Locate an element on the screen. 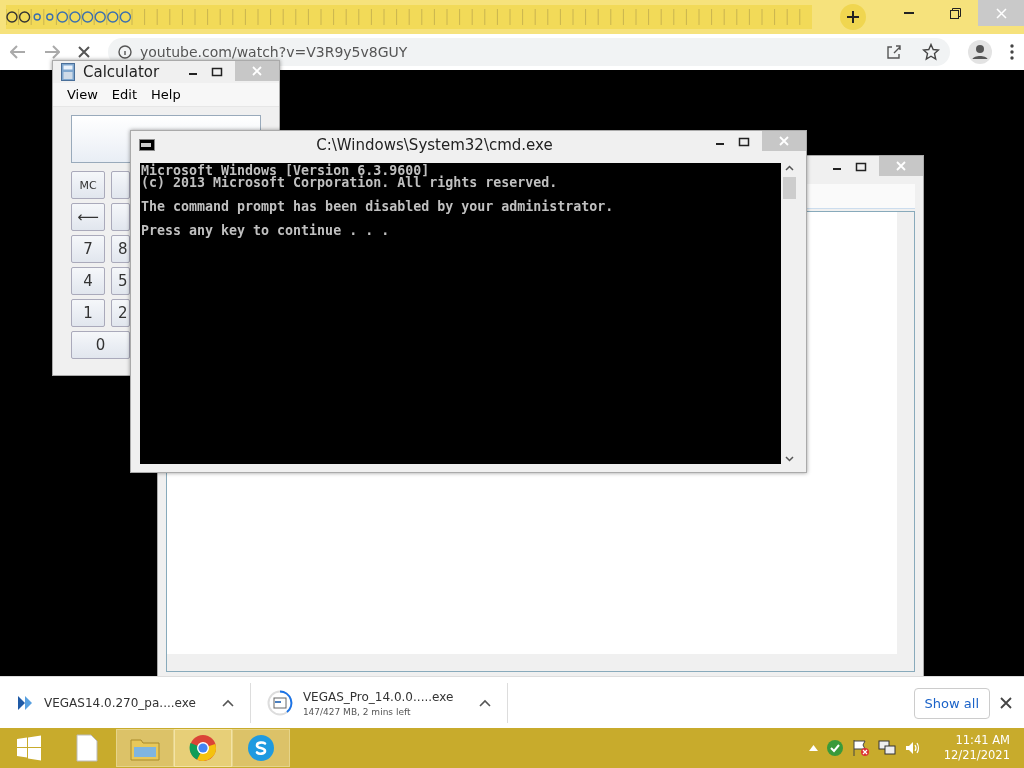 Image resolution: width=1024 pixels, height=768 pixels. show-hidden-icons is located at coordinates (813, 748).